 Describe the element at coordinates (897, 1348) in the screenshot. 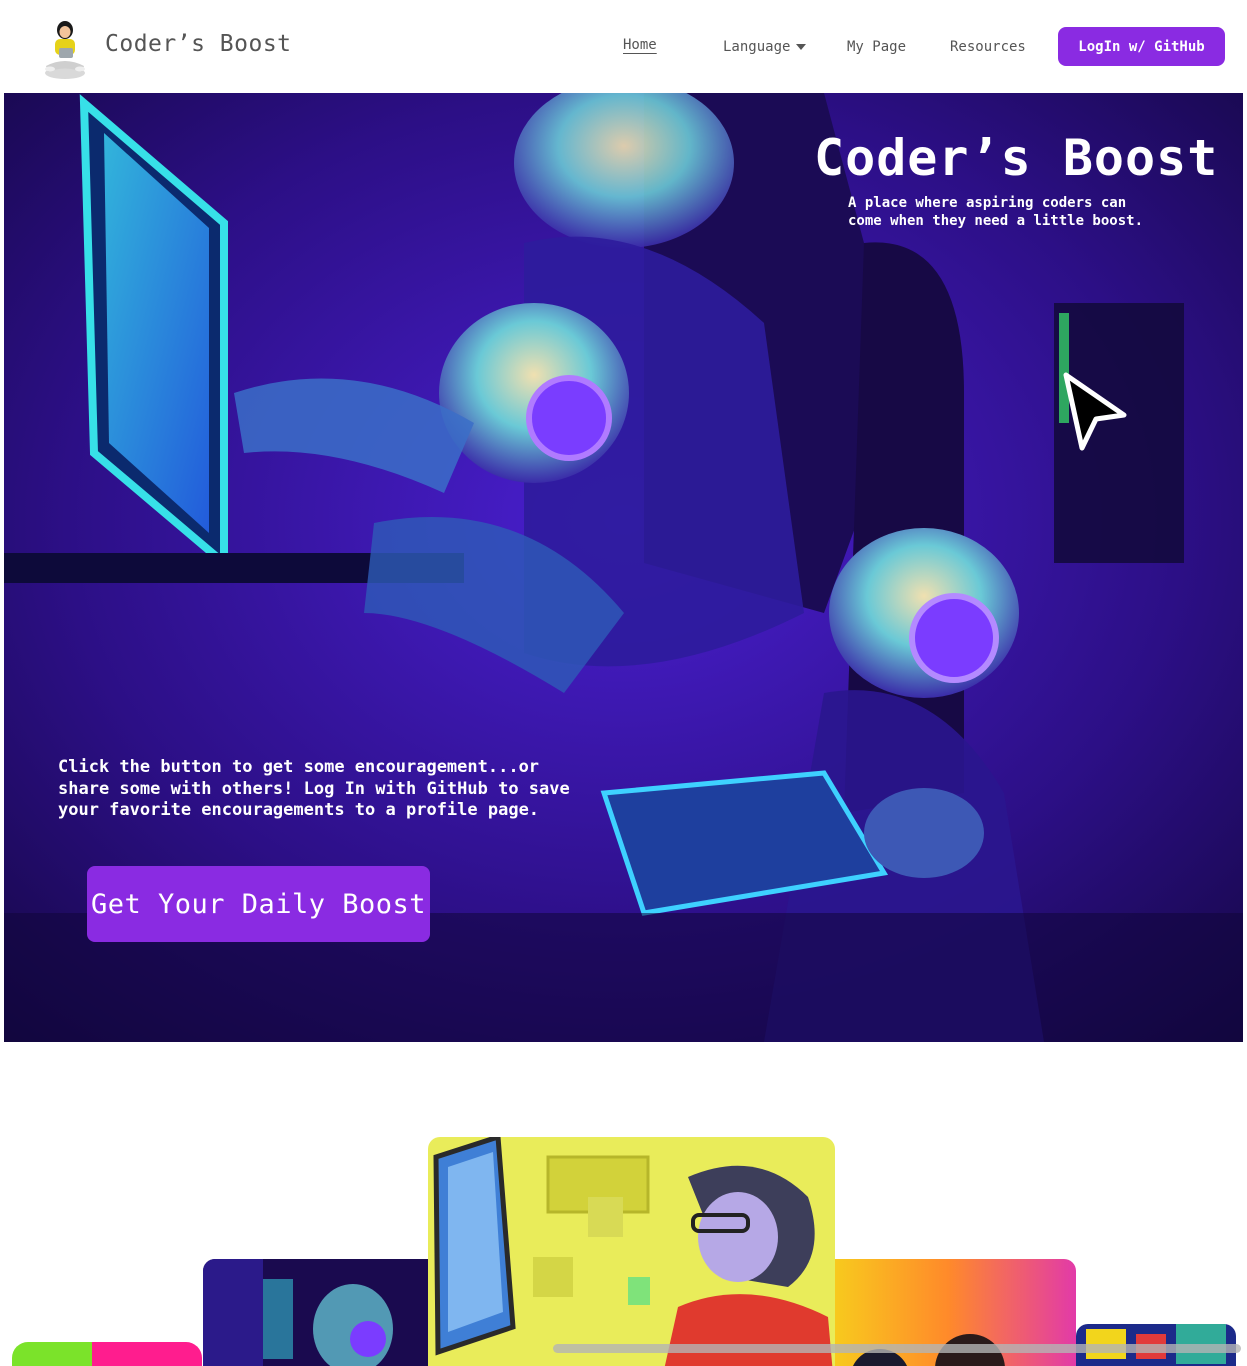

I see `carousel-scrollbar` at that location.